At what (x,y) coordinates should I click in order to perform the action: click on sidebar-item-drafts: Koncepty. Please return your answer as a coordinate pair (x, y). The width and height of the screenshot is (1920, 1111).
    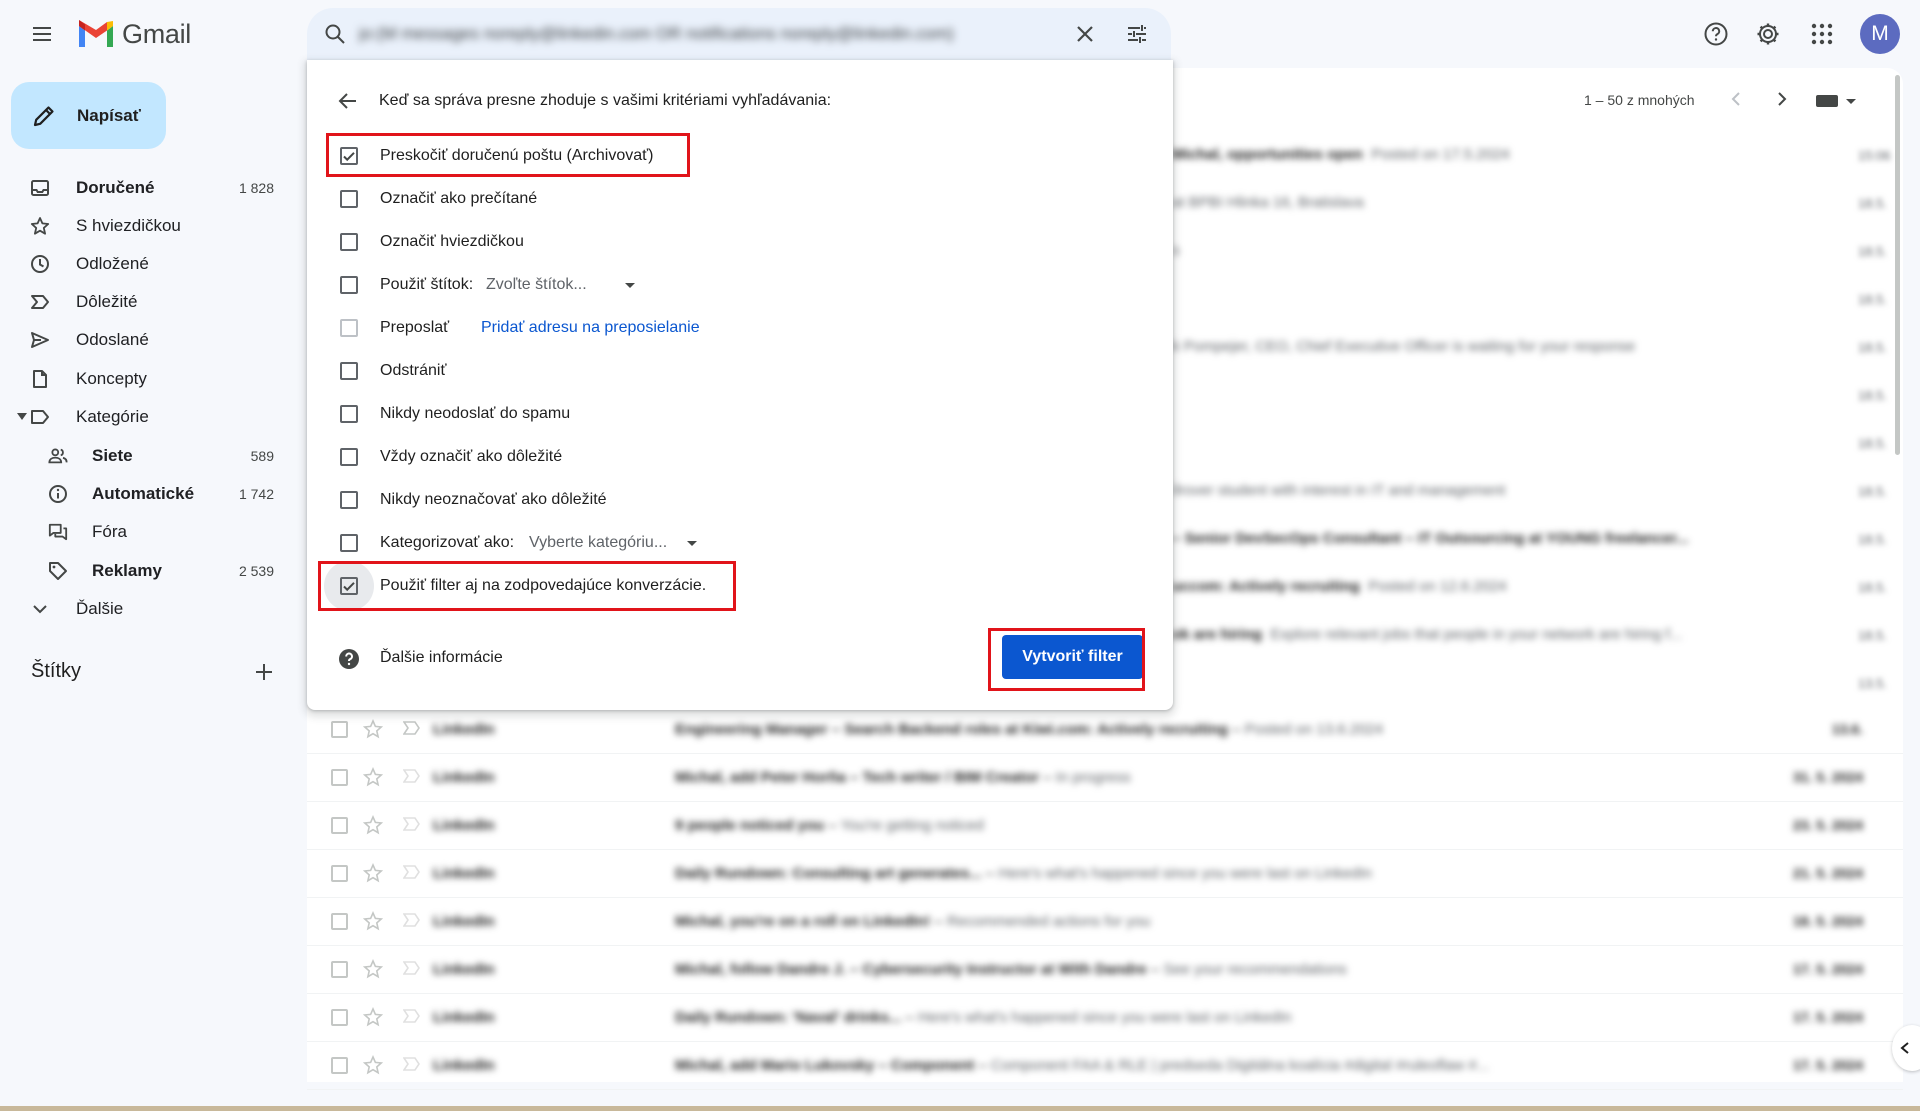
    Looking at the image, I should click on (144, 379).